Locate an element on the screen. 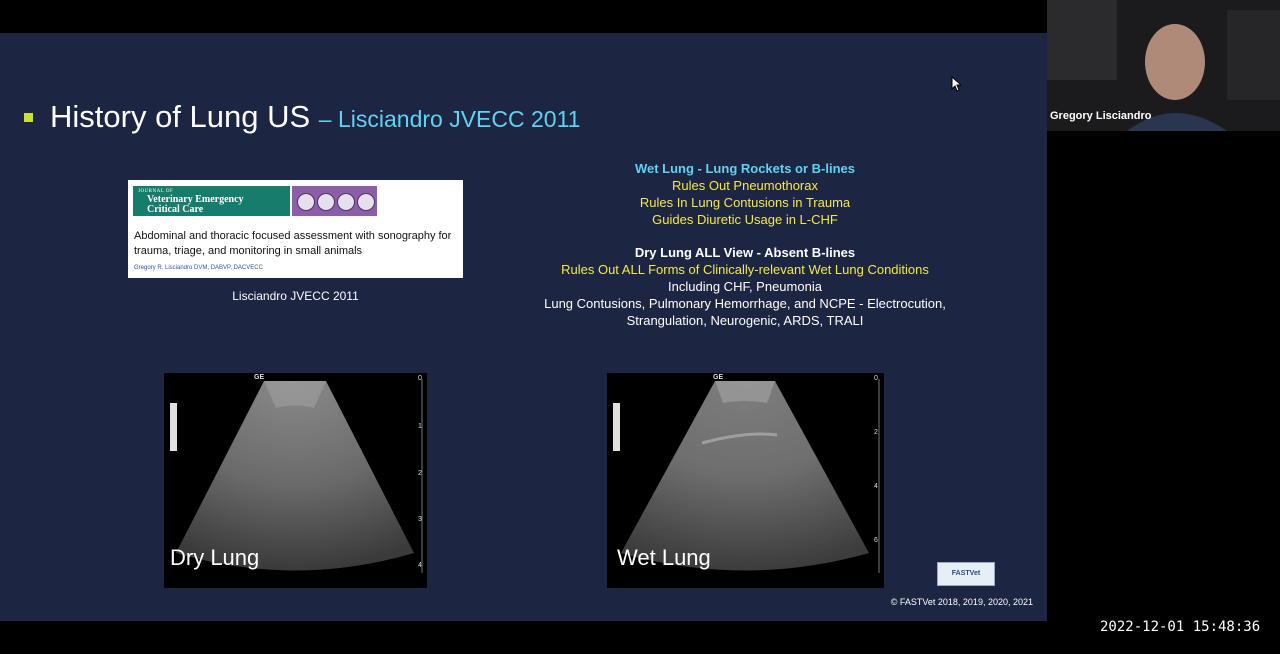  wet-lung-ultrasound: GE 0 2 4 6 Wet Lung is located at coordinates (745, 480).